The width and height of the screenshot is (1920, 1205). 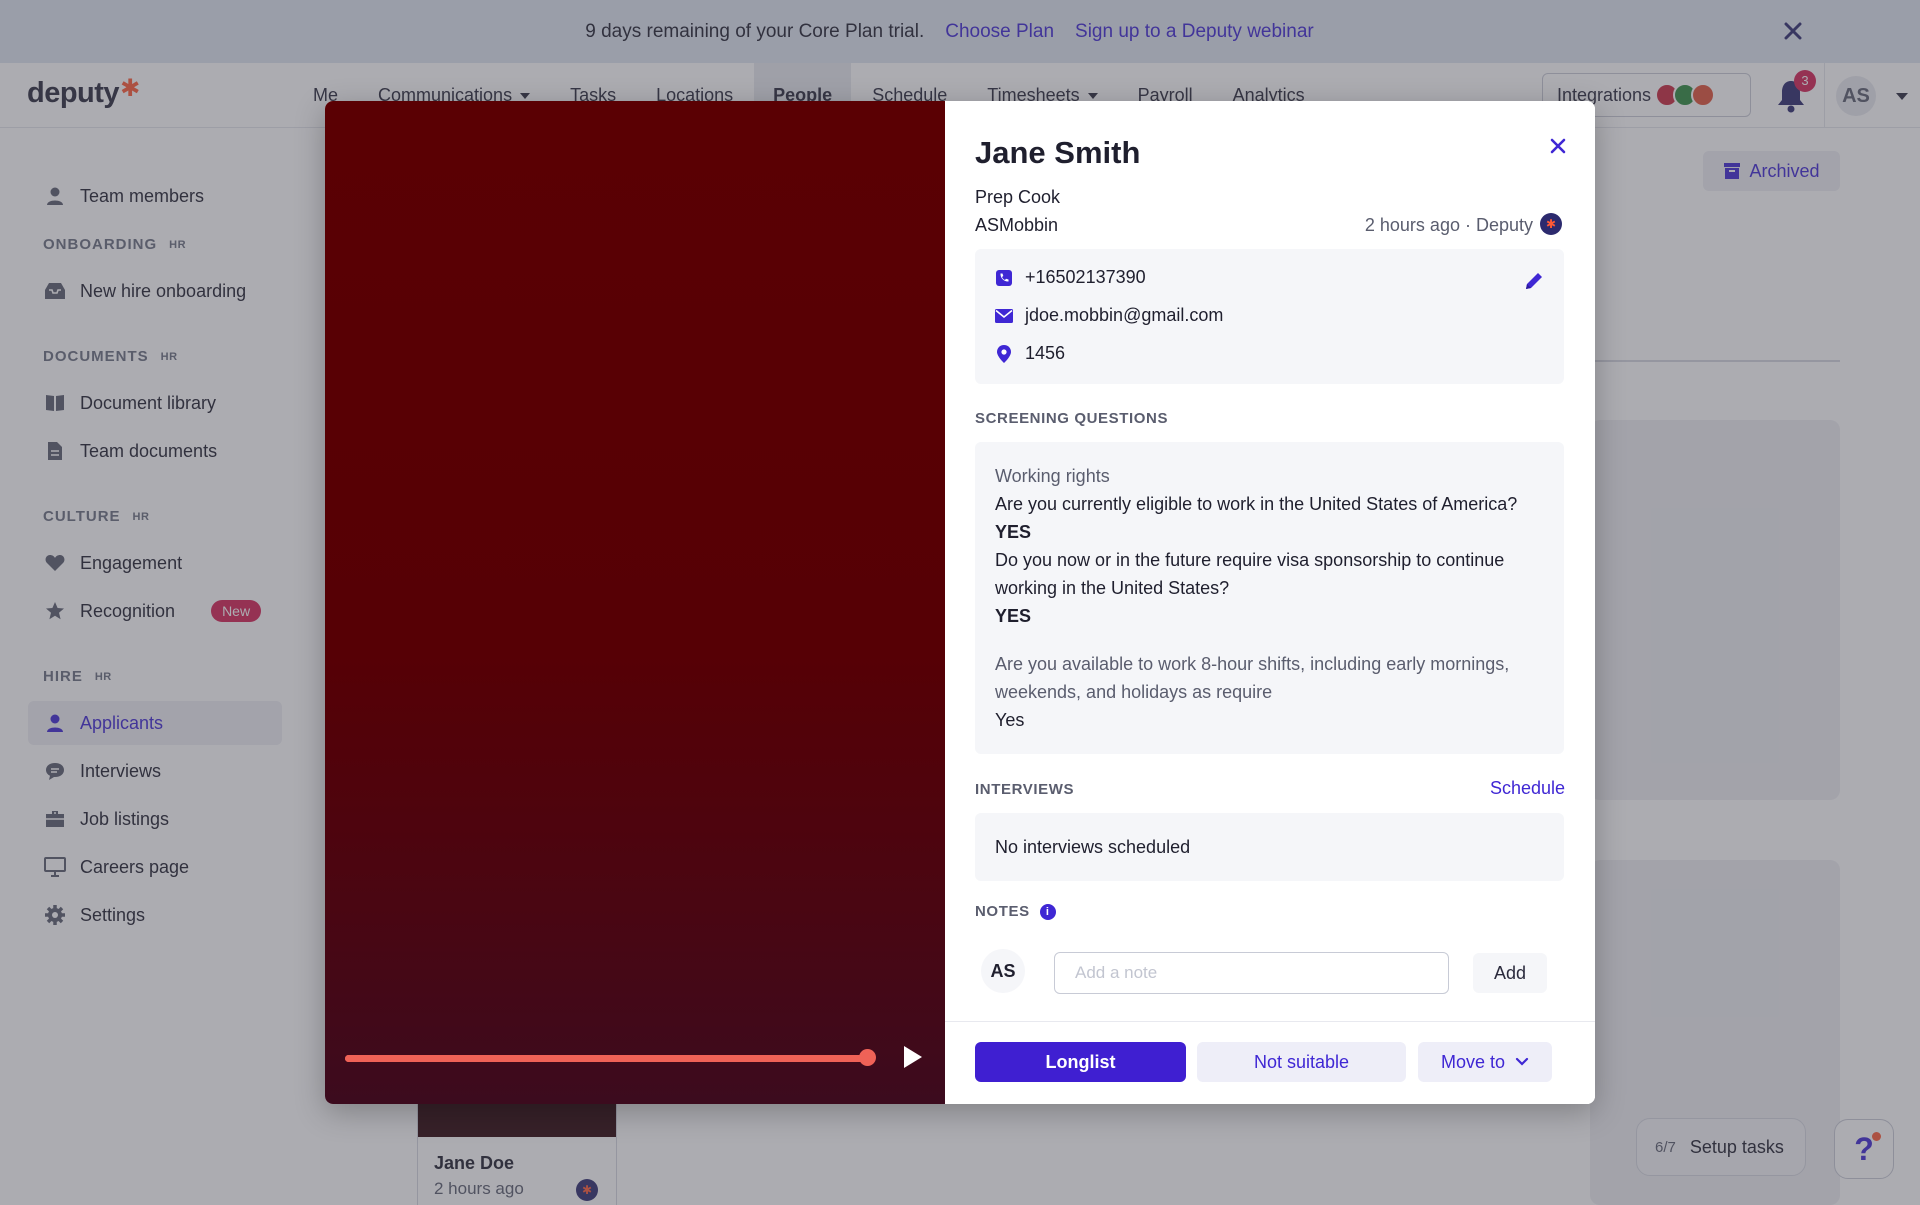 I want to click on modal-footer: Longlist Not suitable Move to, so click(x=1270, y=1062).